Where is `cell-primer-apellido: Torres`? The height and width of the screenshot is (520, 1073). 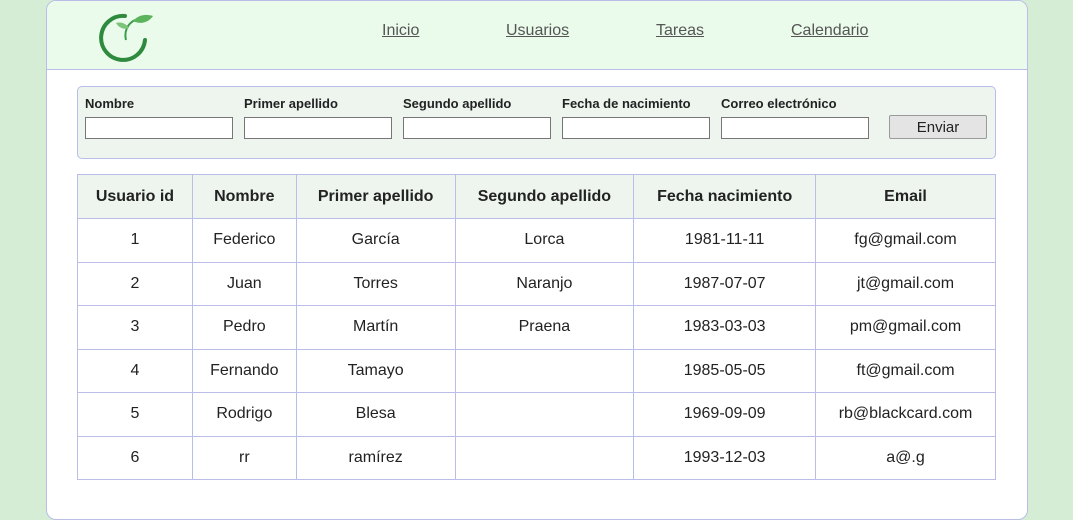 cell-primer-apellido: Torres is located at coordinates (375, 283).